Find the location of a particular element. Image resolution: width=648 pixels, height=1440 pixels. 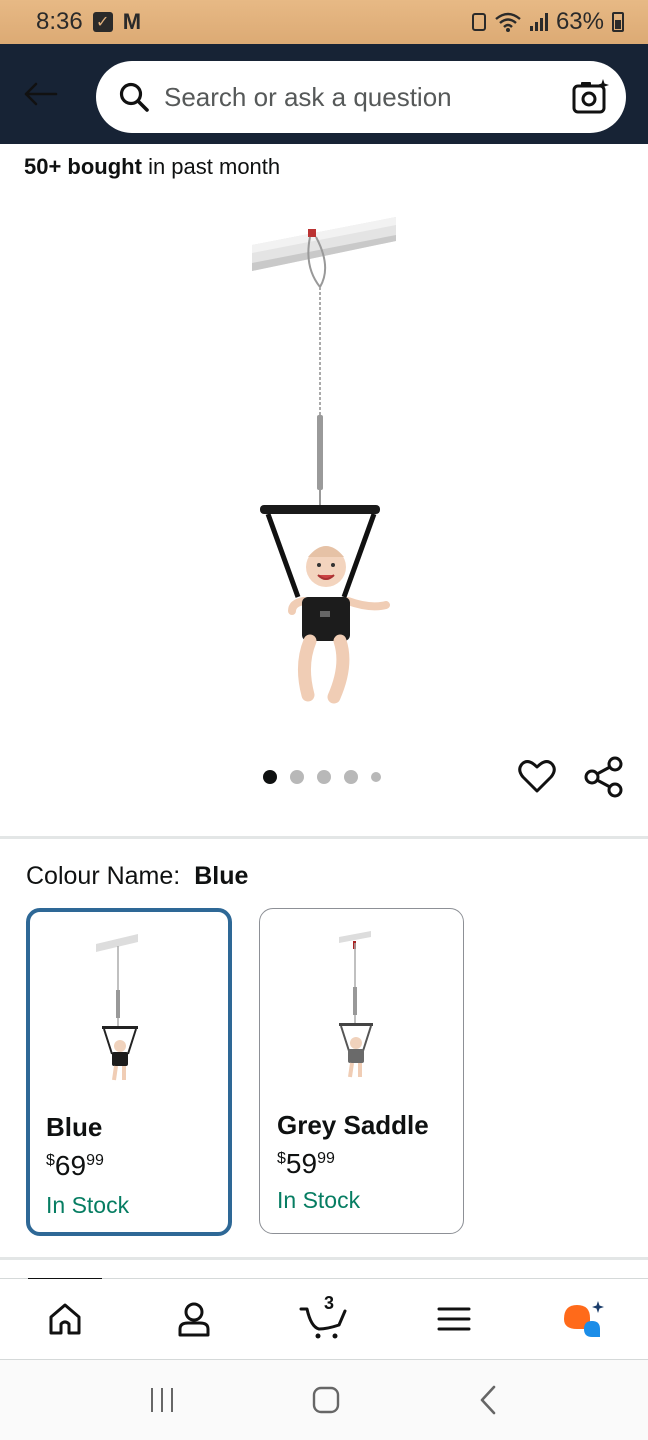

wifi-icon is located at coordinates (508, 22).